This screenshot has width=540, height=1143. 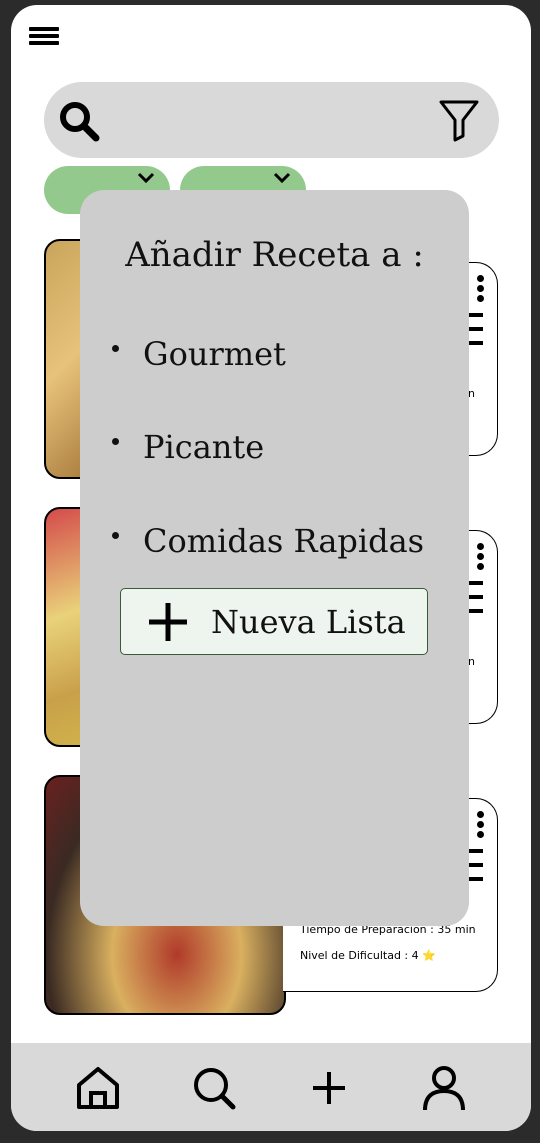 I want to click on list-option-label: Comidas Rapidas, so click(x=284, y=541).